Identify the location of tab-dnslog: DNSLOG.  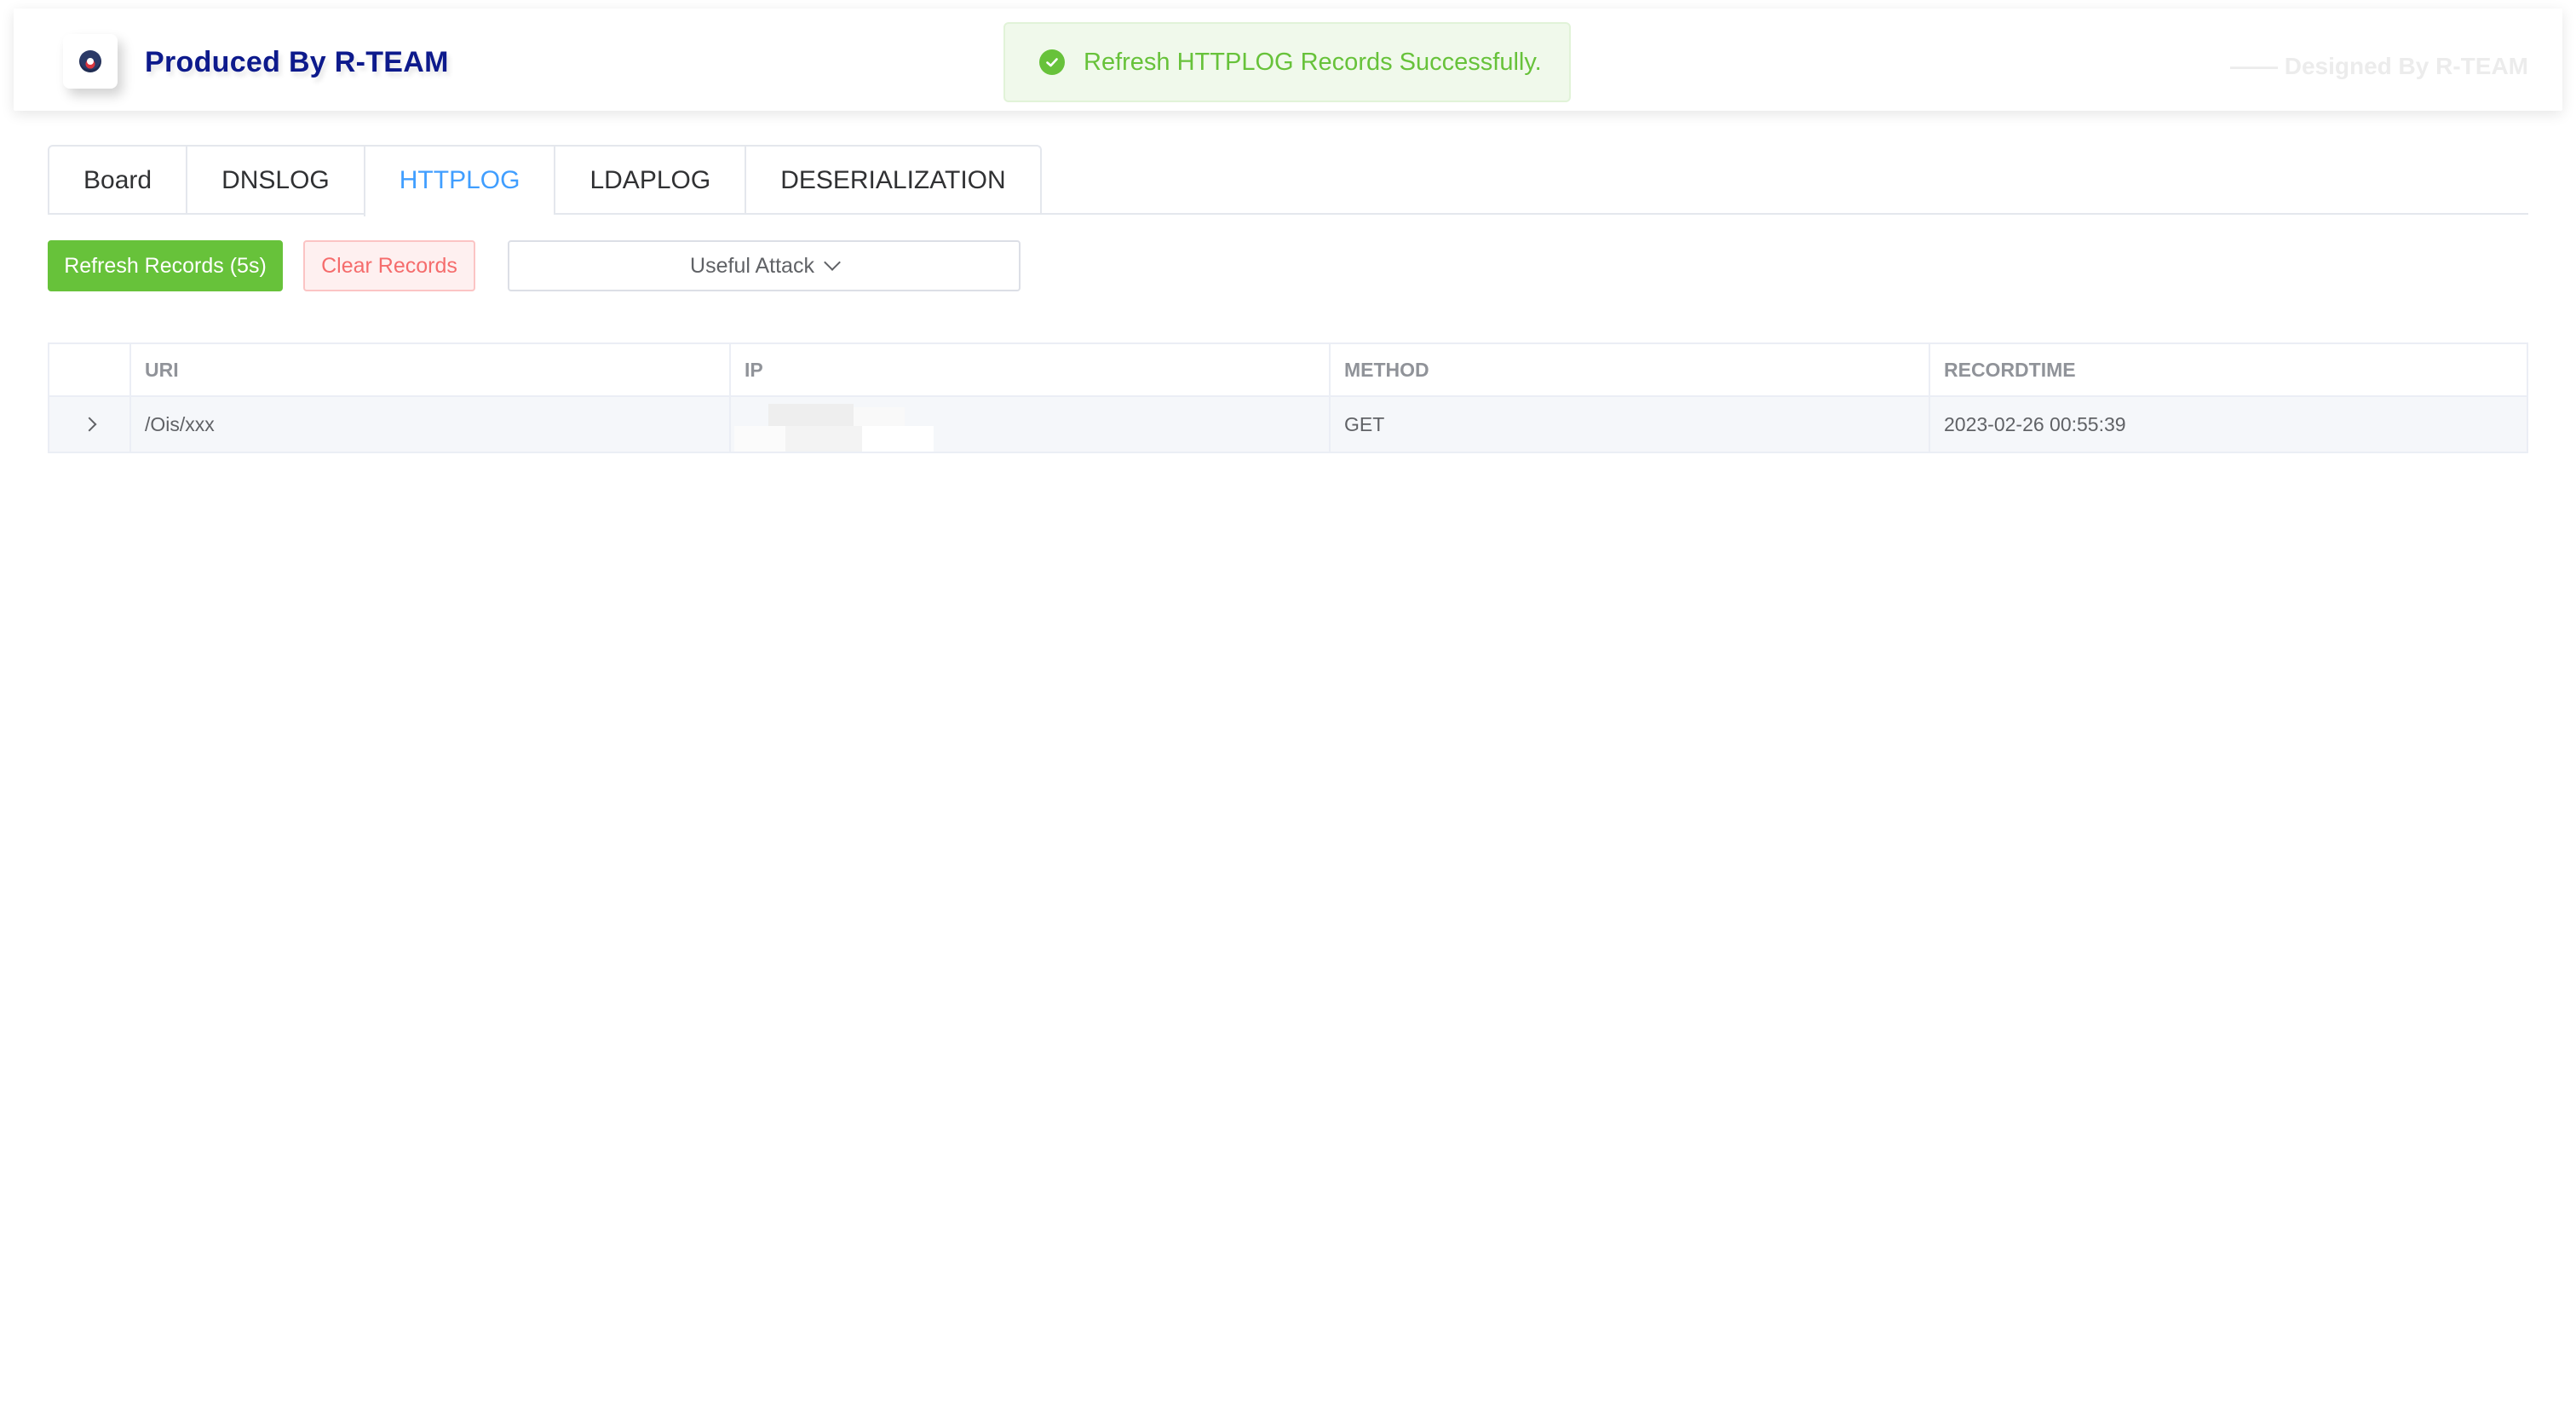
(275, 181).